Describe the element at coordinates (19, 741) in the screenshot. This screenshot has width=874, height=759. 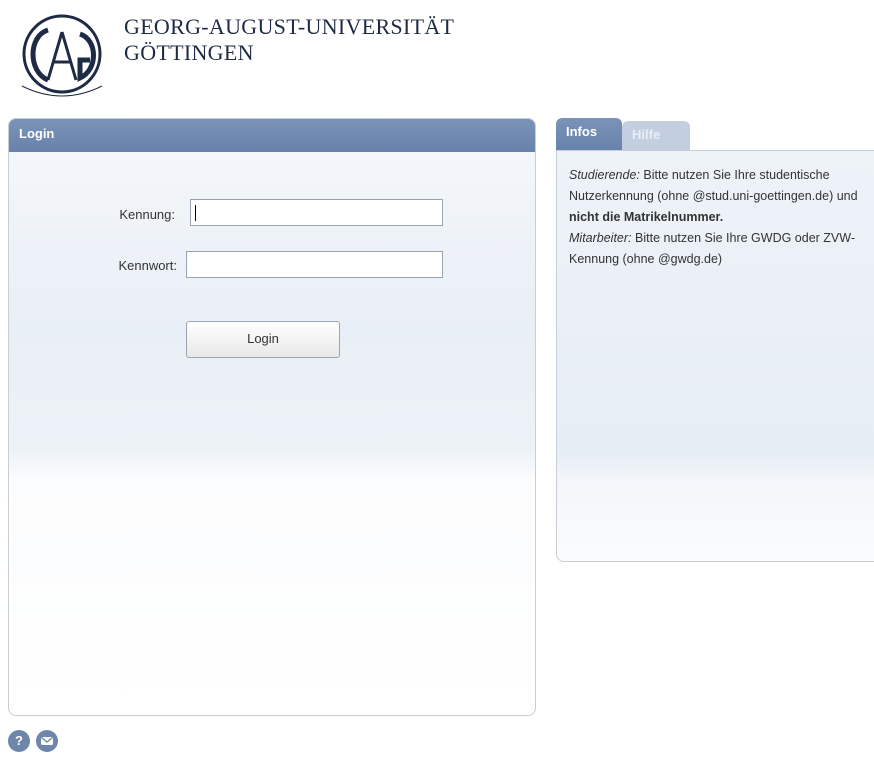
I see `question-icon: ?` at that location.